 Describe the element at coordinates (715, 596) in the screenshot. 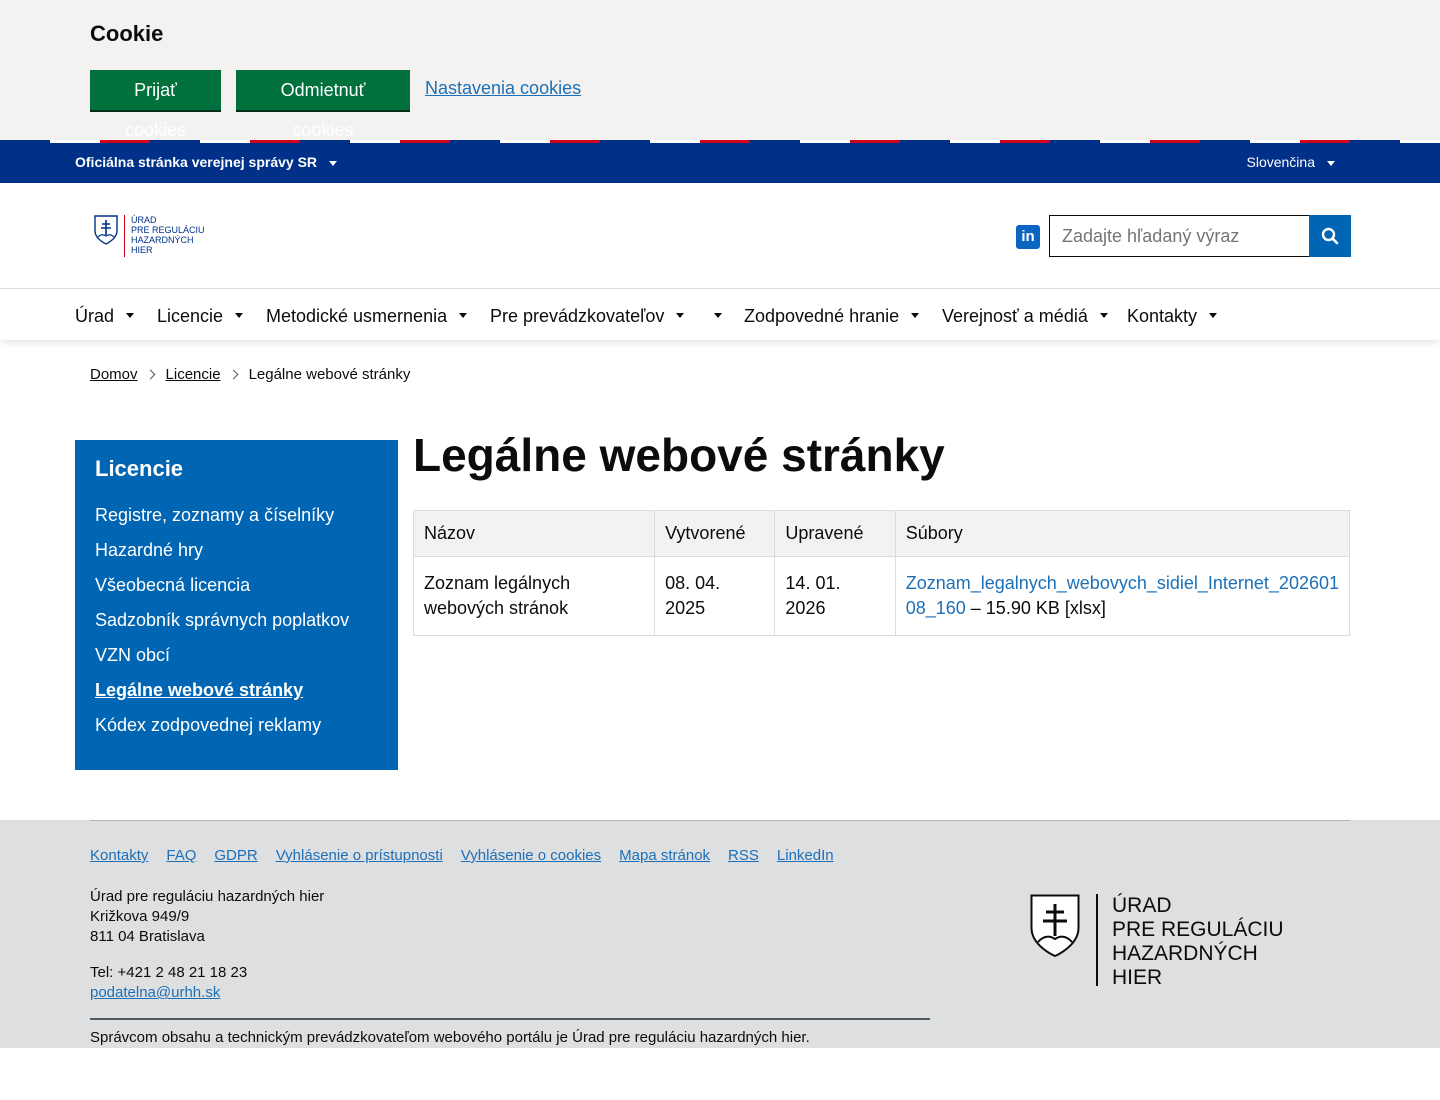

I see `cell-created: 08. 04. 2025` at that location.